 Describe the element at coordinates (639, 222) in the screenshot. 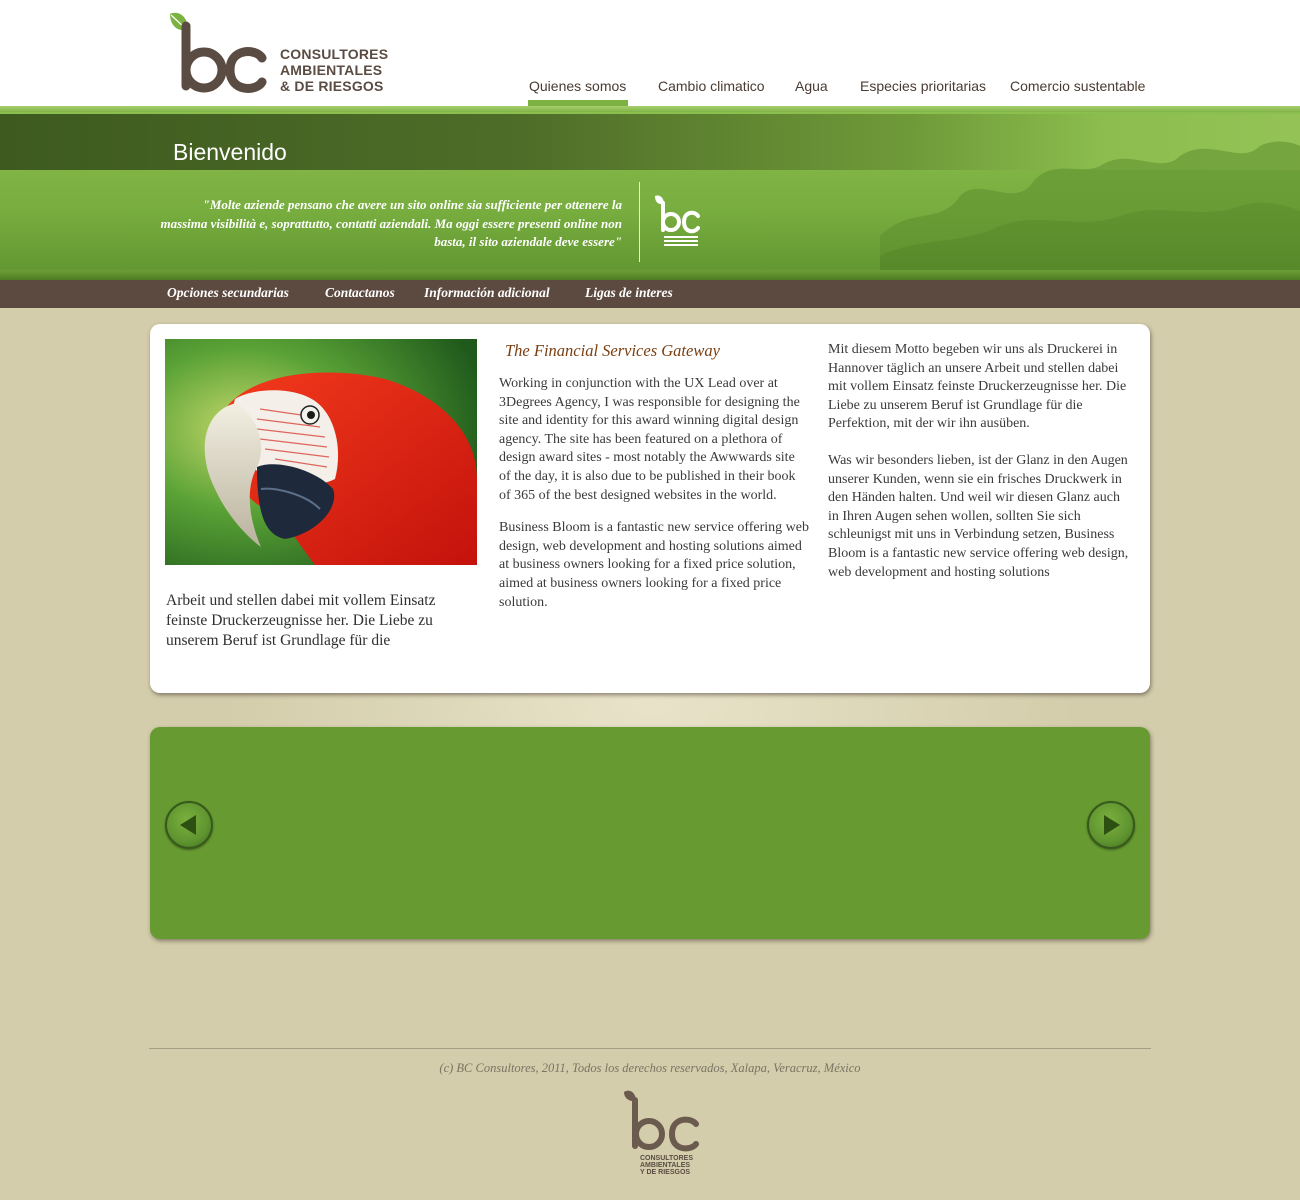

I see `quote-divider` at that location.